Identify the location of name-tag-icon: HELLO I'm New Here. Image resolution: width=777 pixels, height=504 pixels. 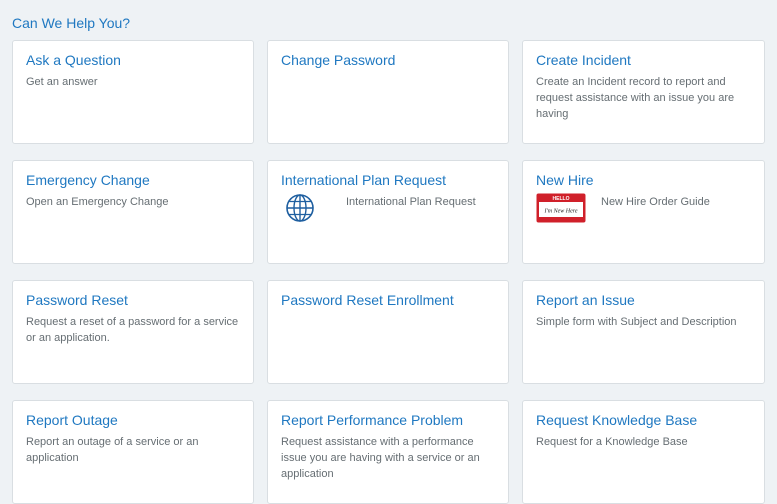
(566, 208).